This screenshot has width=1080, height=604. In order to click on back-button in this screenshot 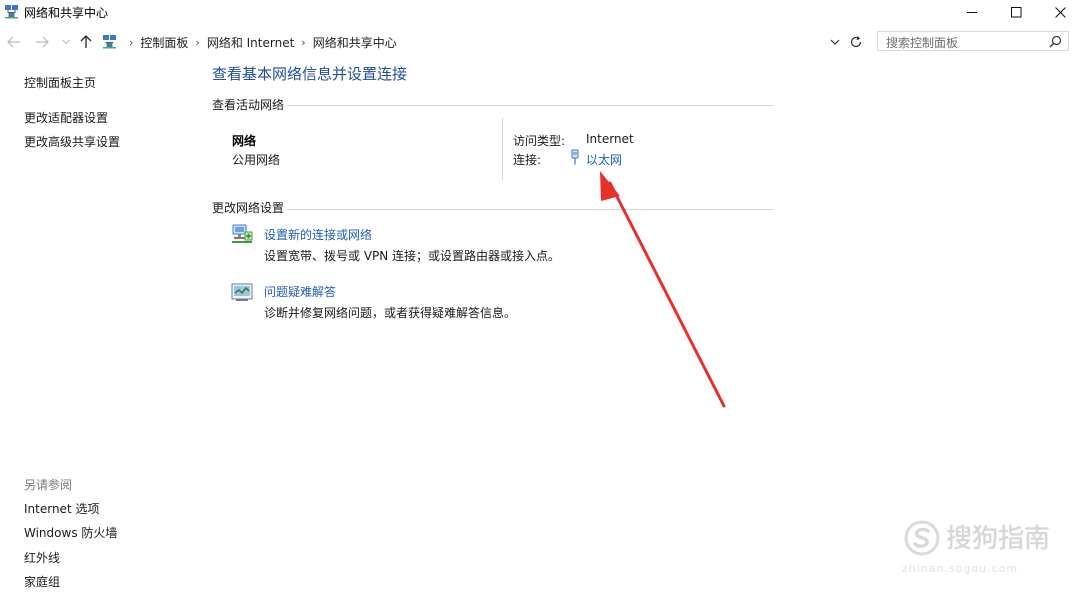, I will do `click(14, 42)`.